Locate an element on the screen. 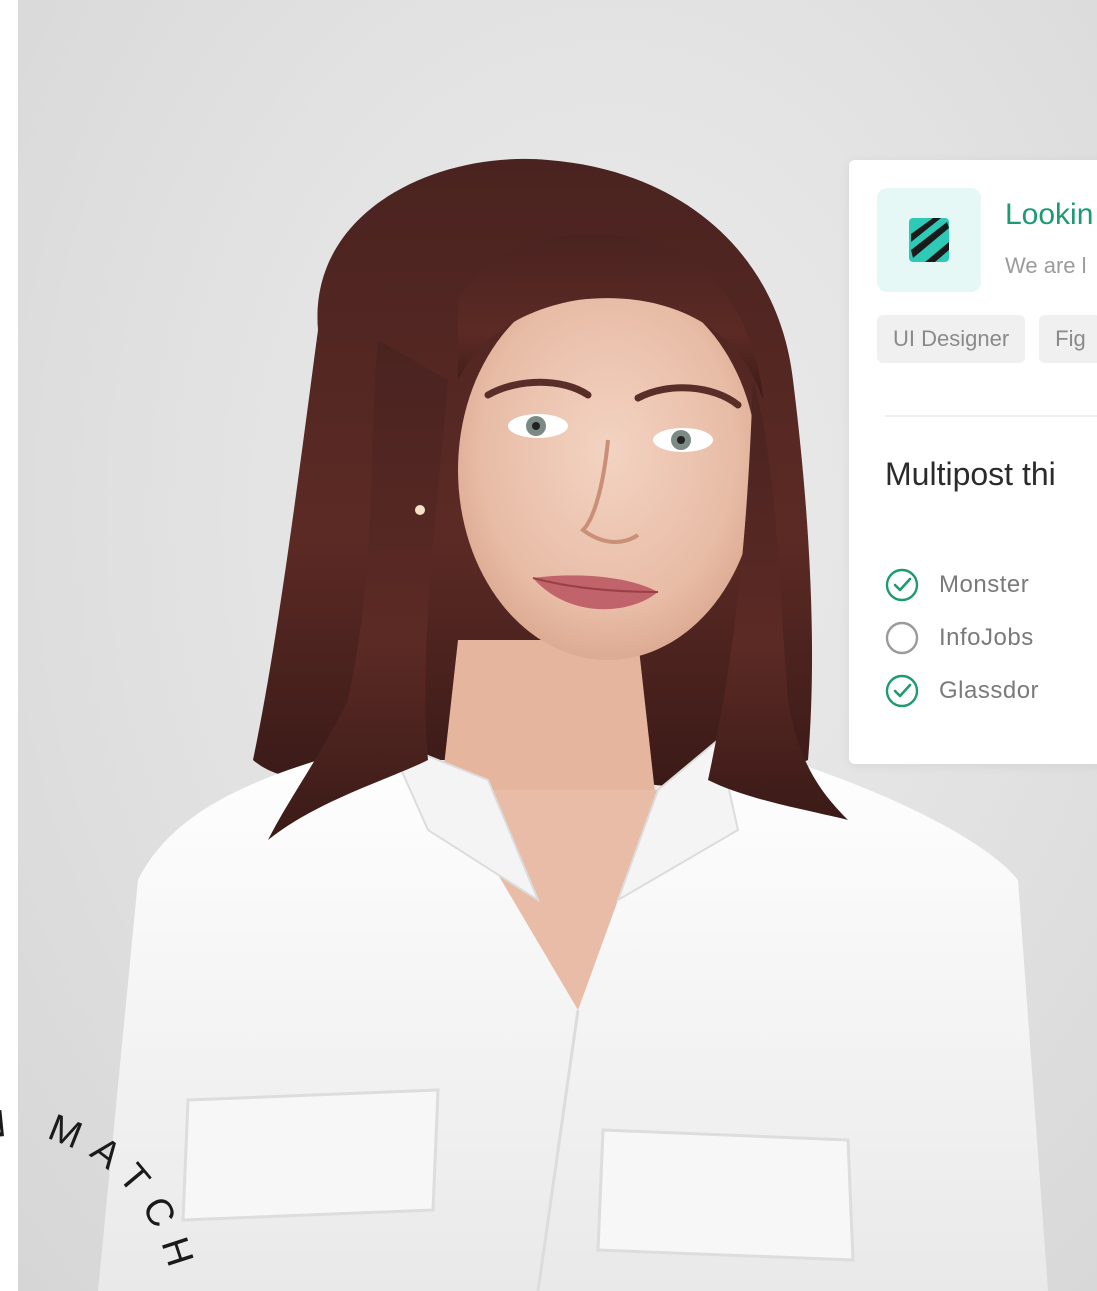 The height and width of the screenshot is (1291, 1097). company-logo-icon is located at coordinates (929, 240).